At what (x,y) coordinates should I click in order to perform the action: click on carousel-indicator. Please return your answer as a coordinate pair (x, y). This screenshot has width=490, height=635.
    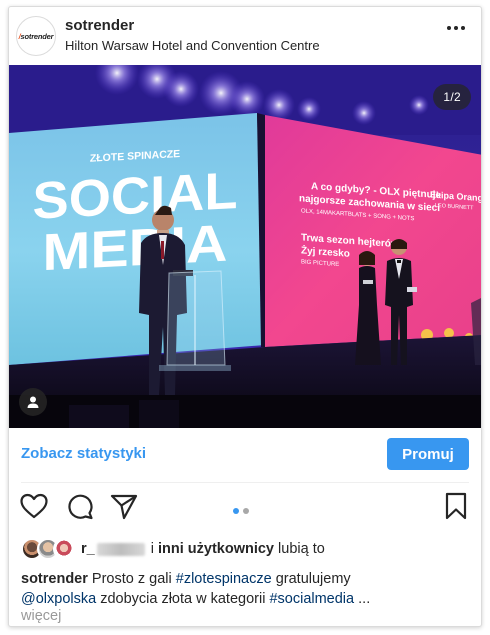
    Looking at the image, I should click on (241, 511).